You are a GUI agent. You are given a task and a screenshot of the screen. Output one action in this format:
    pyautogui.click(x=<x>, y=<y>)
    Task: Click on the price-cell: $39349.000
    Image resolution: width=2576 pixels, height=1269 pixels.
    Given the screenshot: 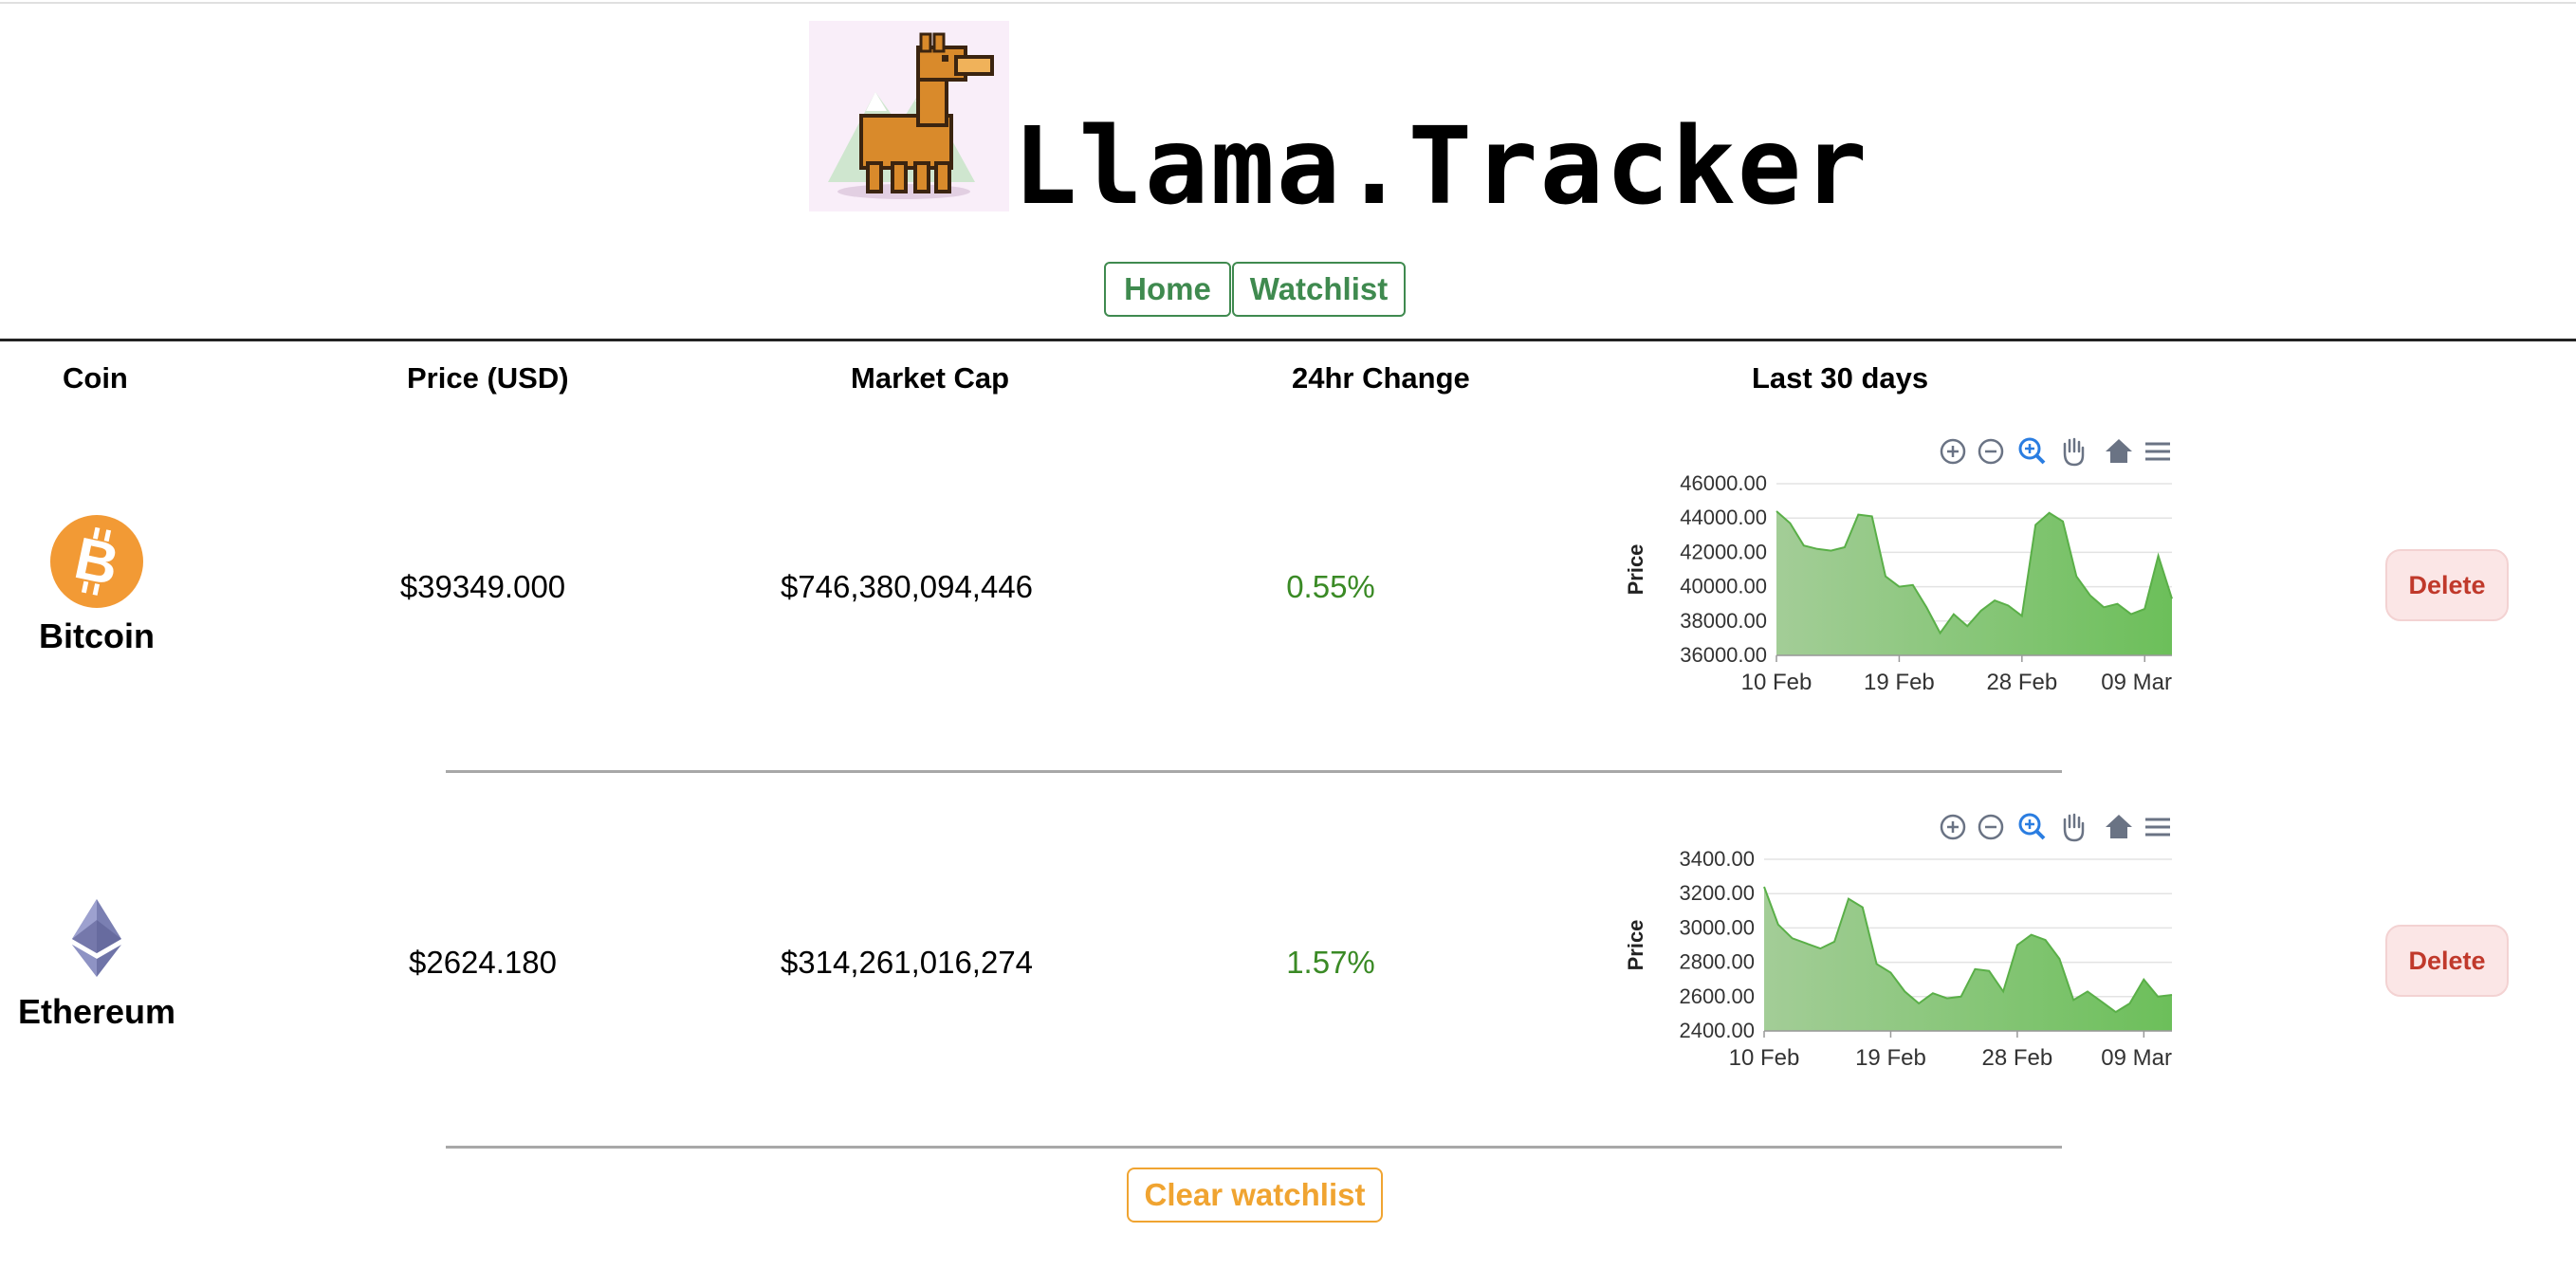 What is the action you would take?
    pyautogui.click(x=482, y=586)
    